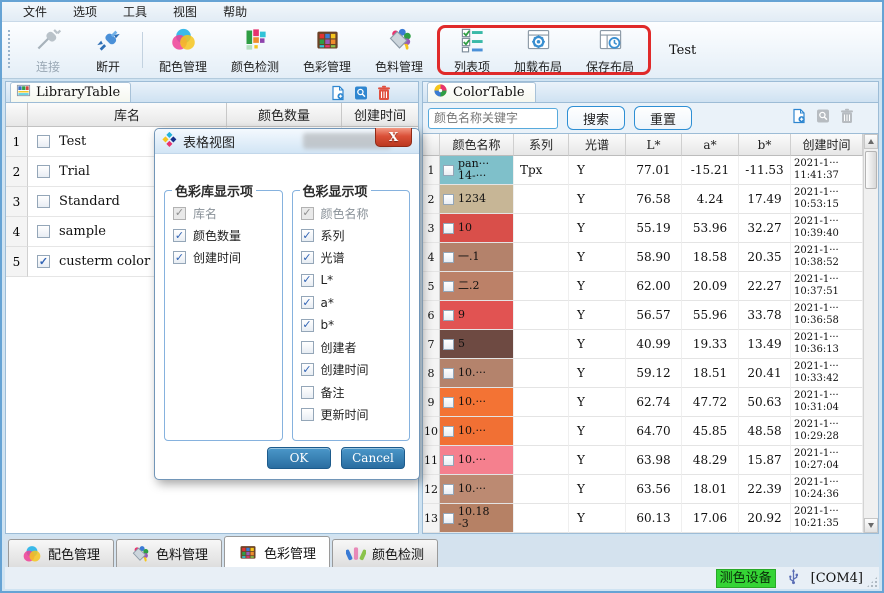 The image size is (884, 593). I want to click on library-table-tab: LibraryTable, so click(71, 92).